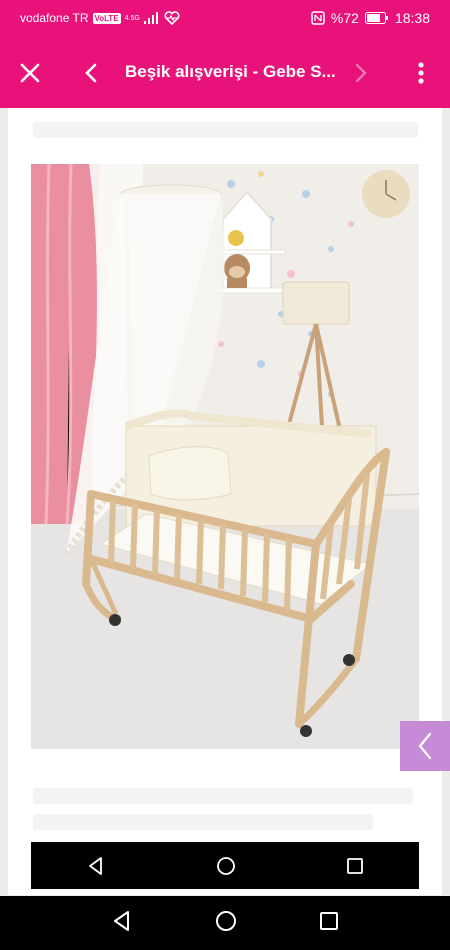 The width and height of the screenshot is (450, 950). What do you see at coordinates (225, 130) in the screenshot?
I see `faded-heading` at bounding box center [225, 130].